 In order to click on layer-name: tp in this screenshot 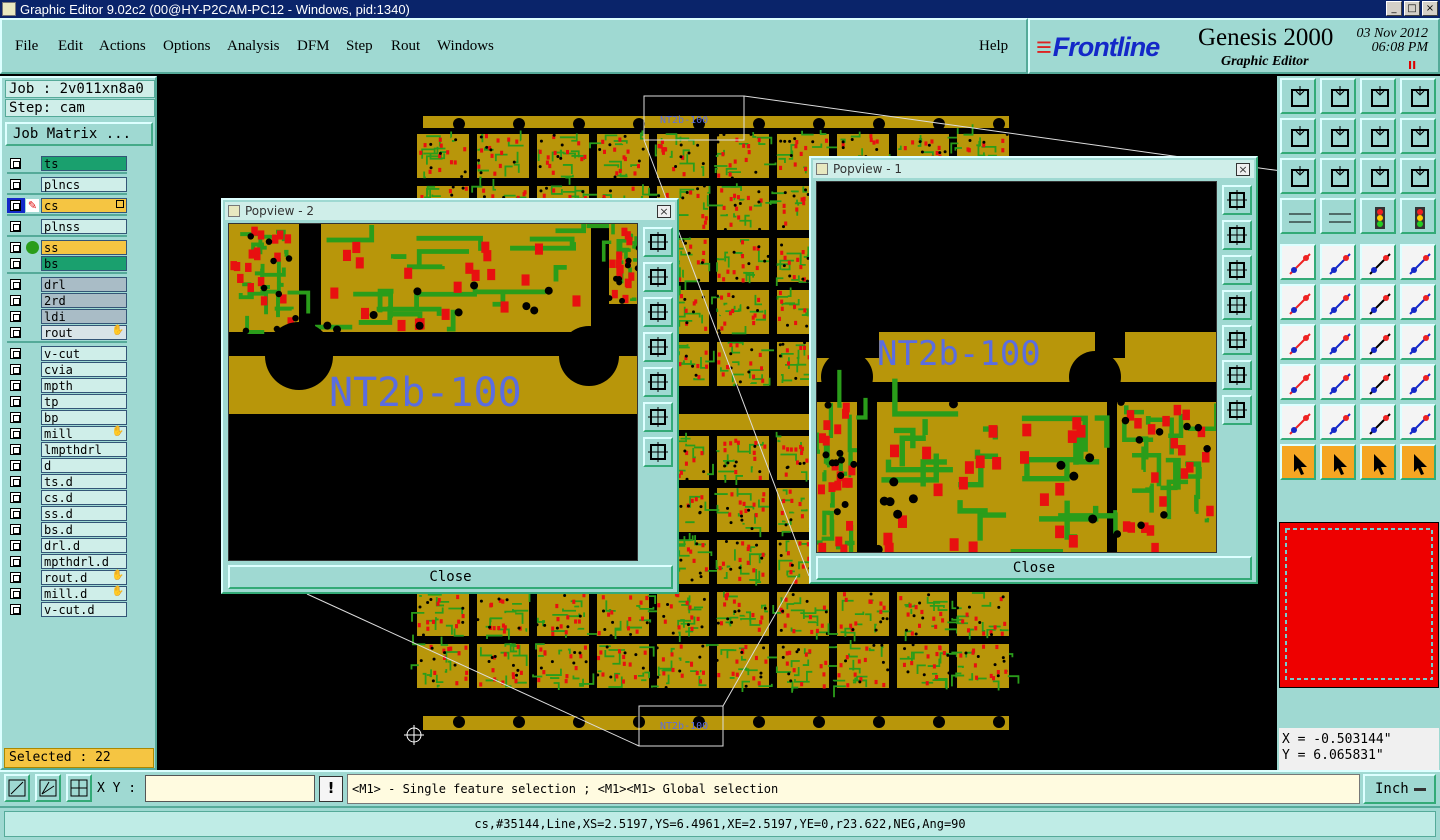, I will do `click(84, 401)`.